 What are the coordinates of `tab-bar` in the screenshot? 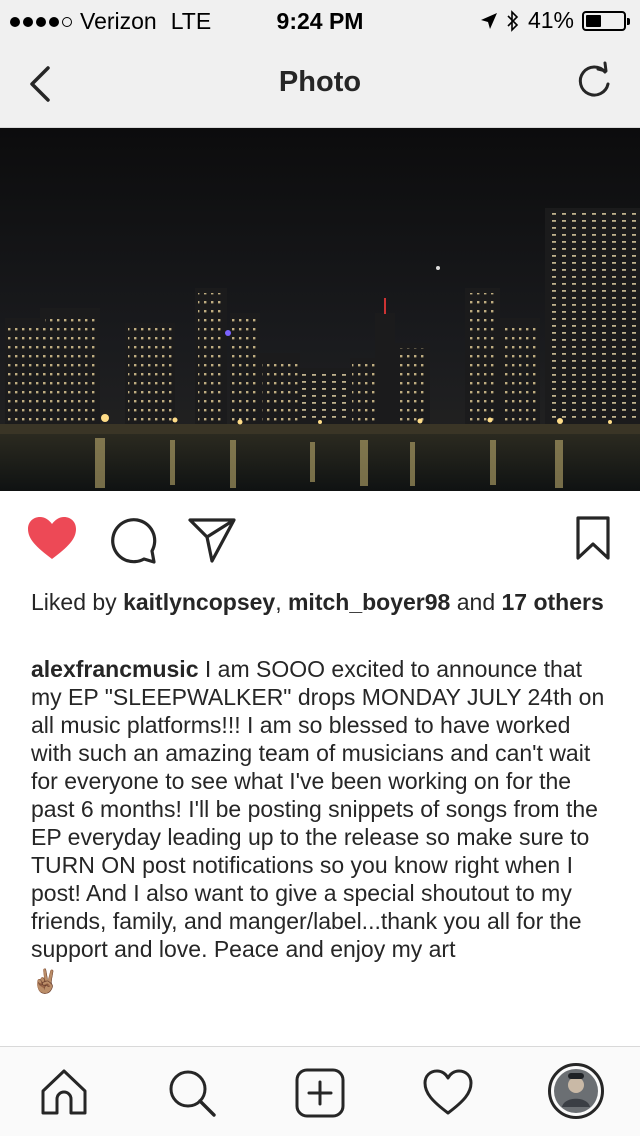 It's located at (320, 1091).